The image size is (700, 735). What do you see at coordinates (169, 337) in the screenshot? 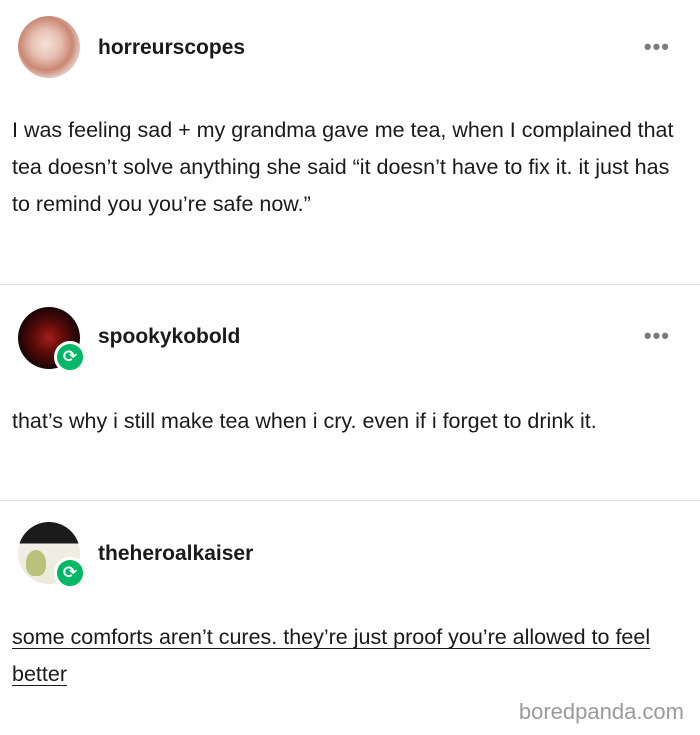
I see `username: spookykobold` at bounding box center [169, 337].